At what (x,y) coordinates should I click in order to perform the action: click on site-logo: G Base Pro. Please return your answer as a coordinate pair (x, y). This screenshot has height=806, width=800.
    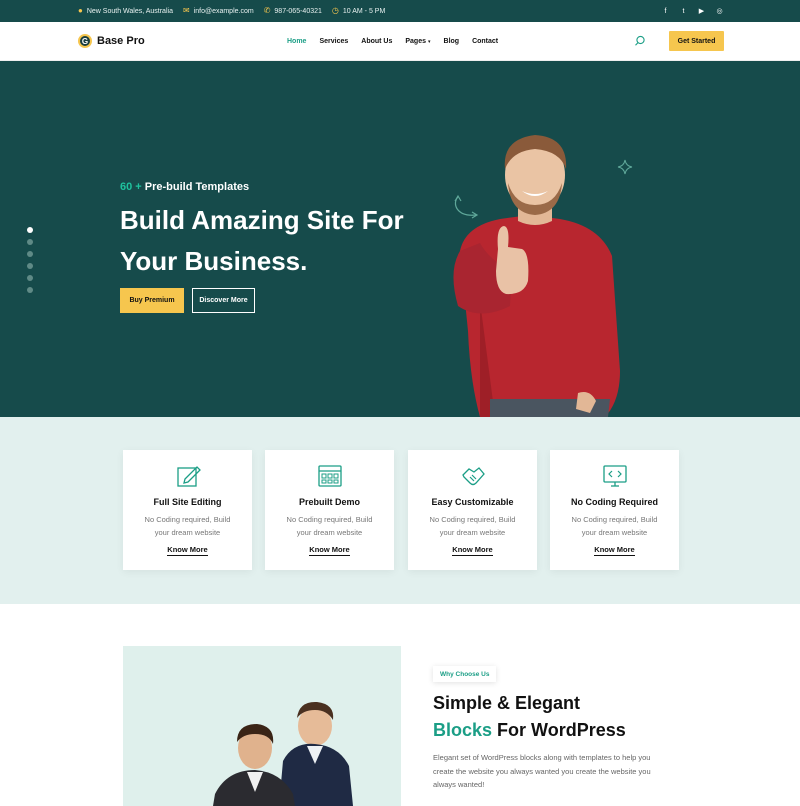
    Looking at the image, I should click on (111, 41).